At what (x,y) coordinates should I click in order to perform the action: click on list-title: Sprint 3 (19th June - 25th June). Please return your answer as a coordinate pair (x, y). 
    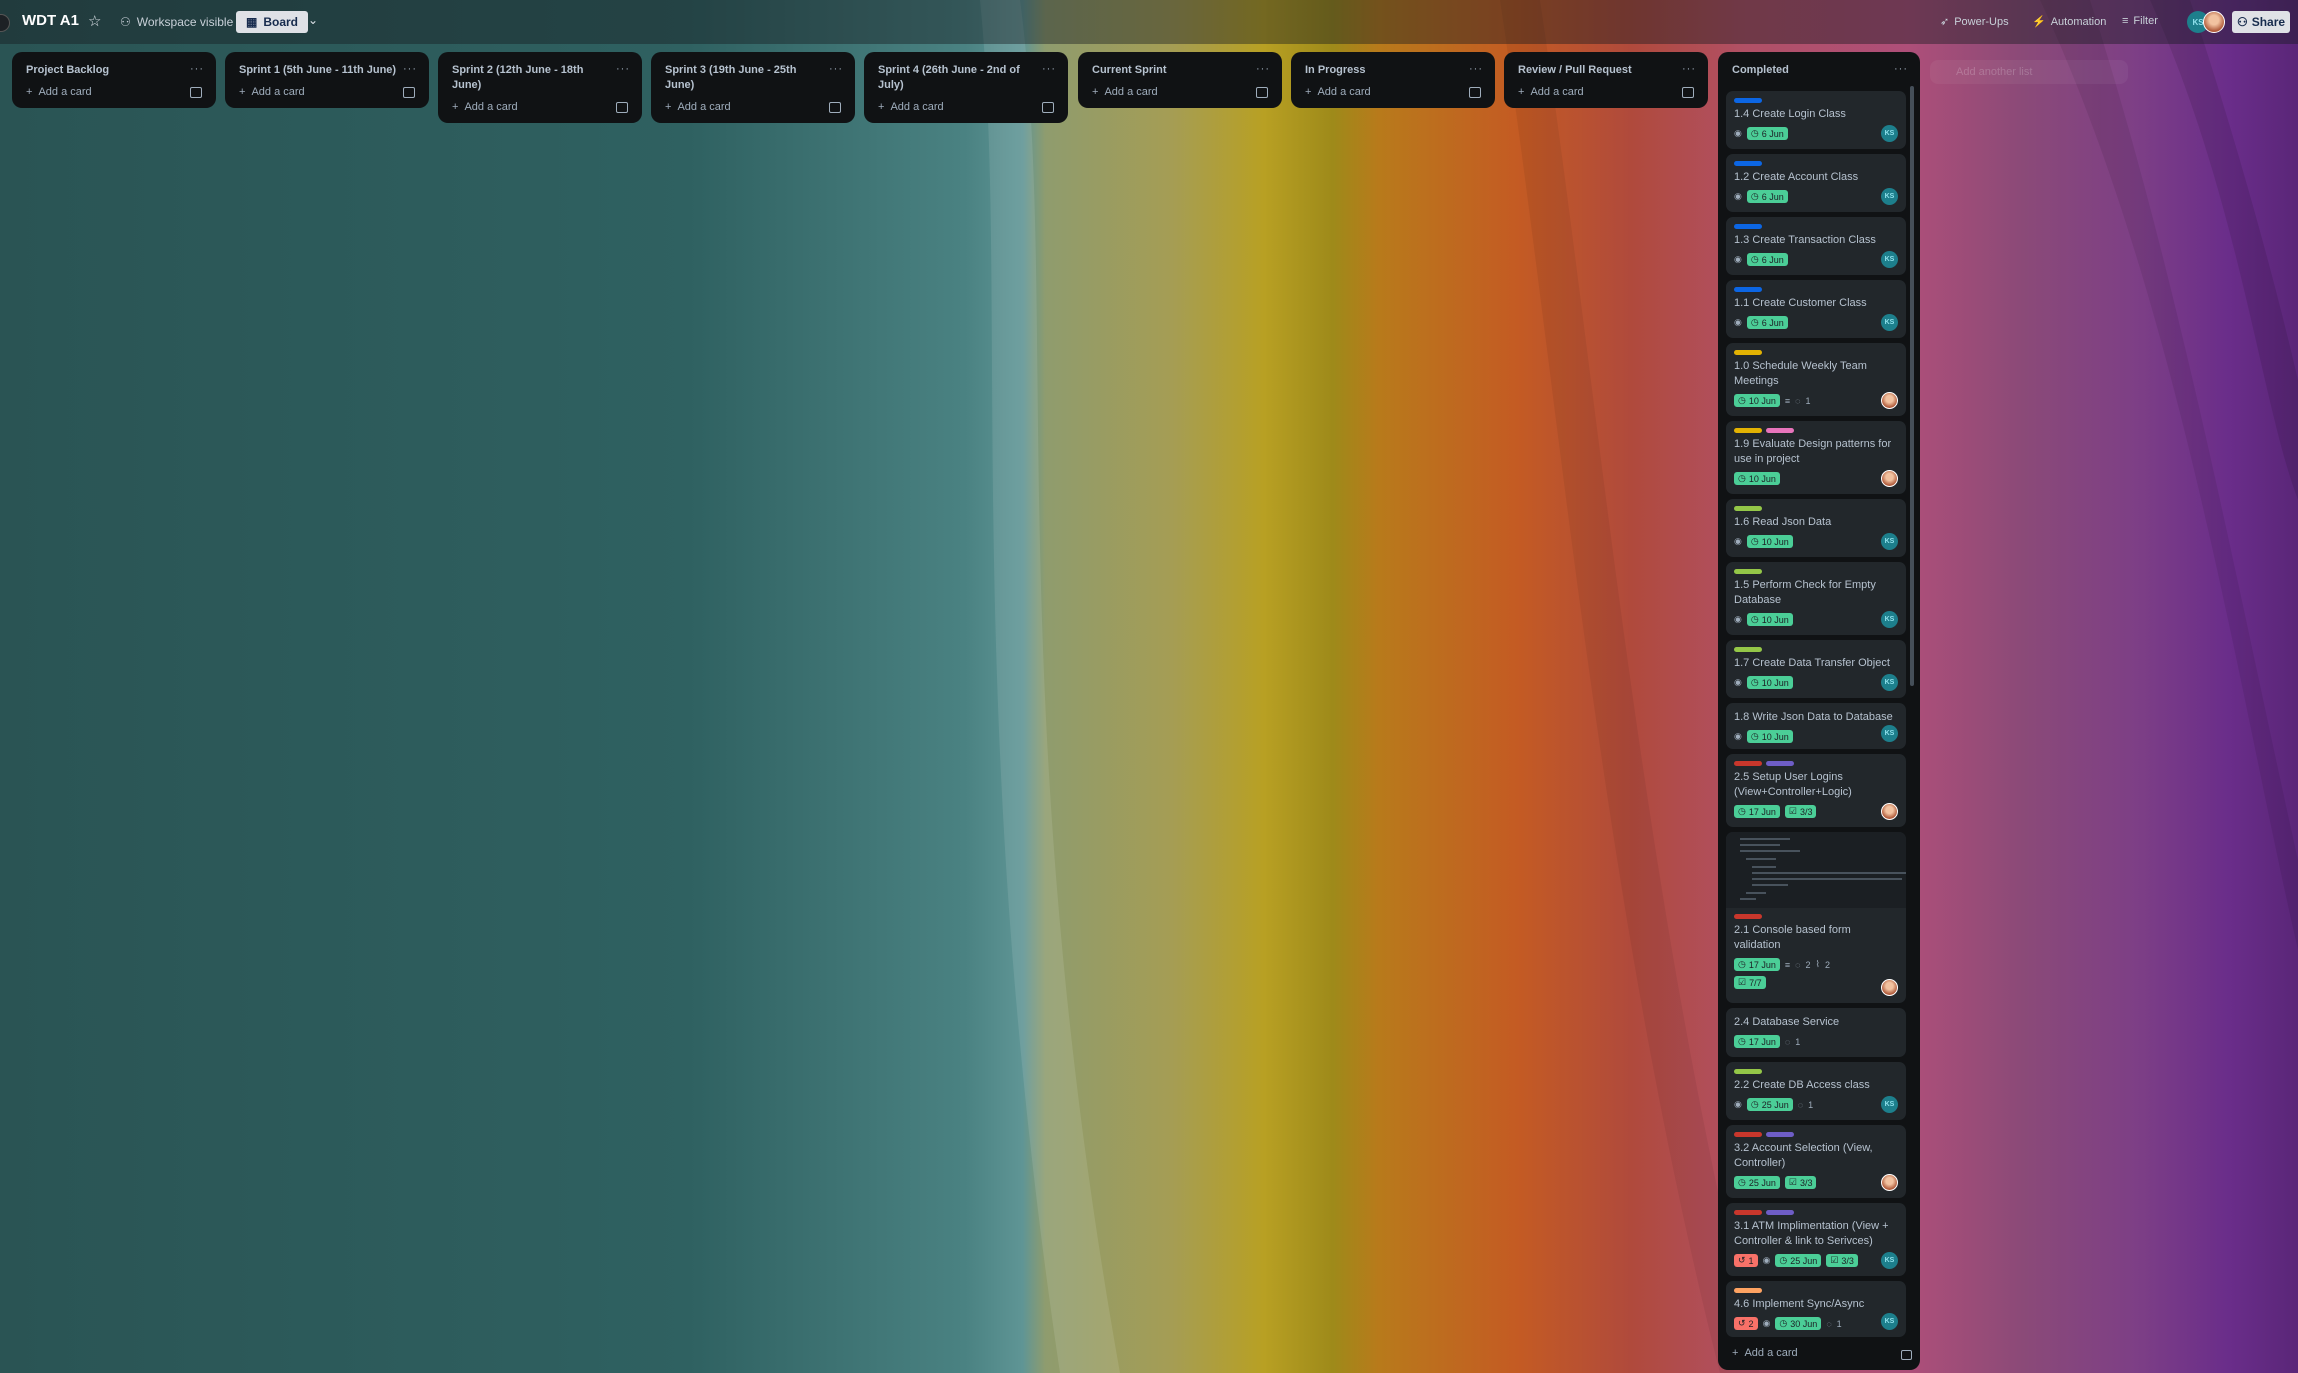
    Looking at the image, I should click on (745, 78).